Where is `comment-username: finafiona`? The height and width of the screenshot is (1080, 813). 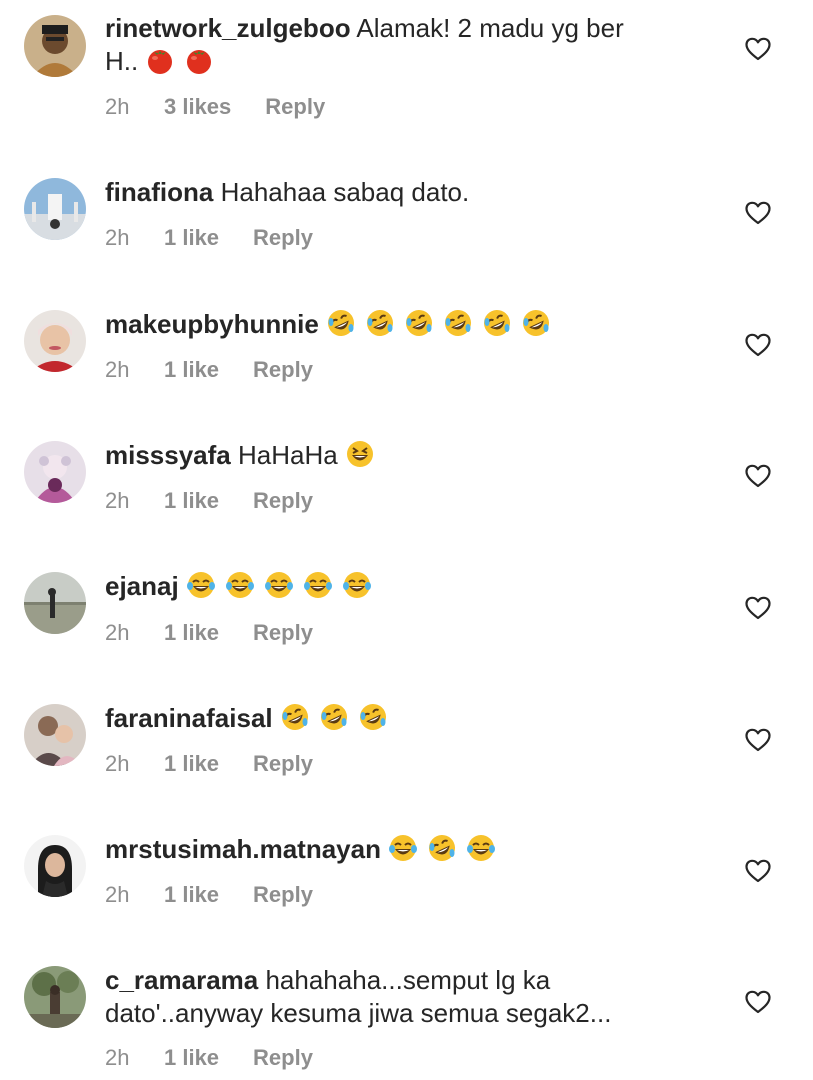 comment-username: finafiona is located at coordinates (159, 192).